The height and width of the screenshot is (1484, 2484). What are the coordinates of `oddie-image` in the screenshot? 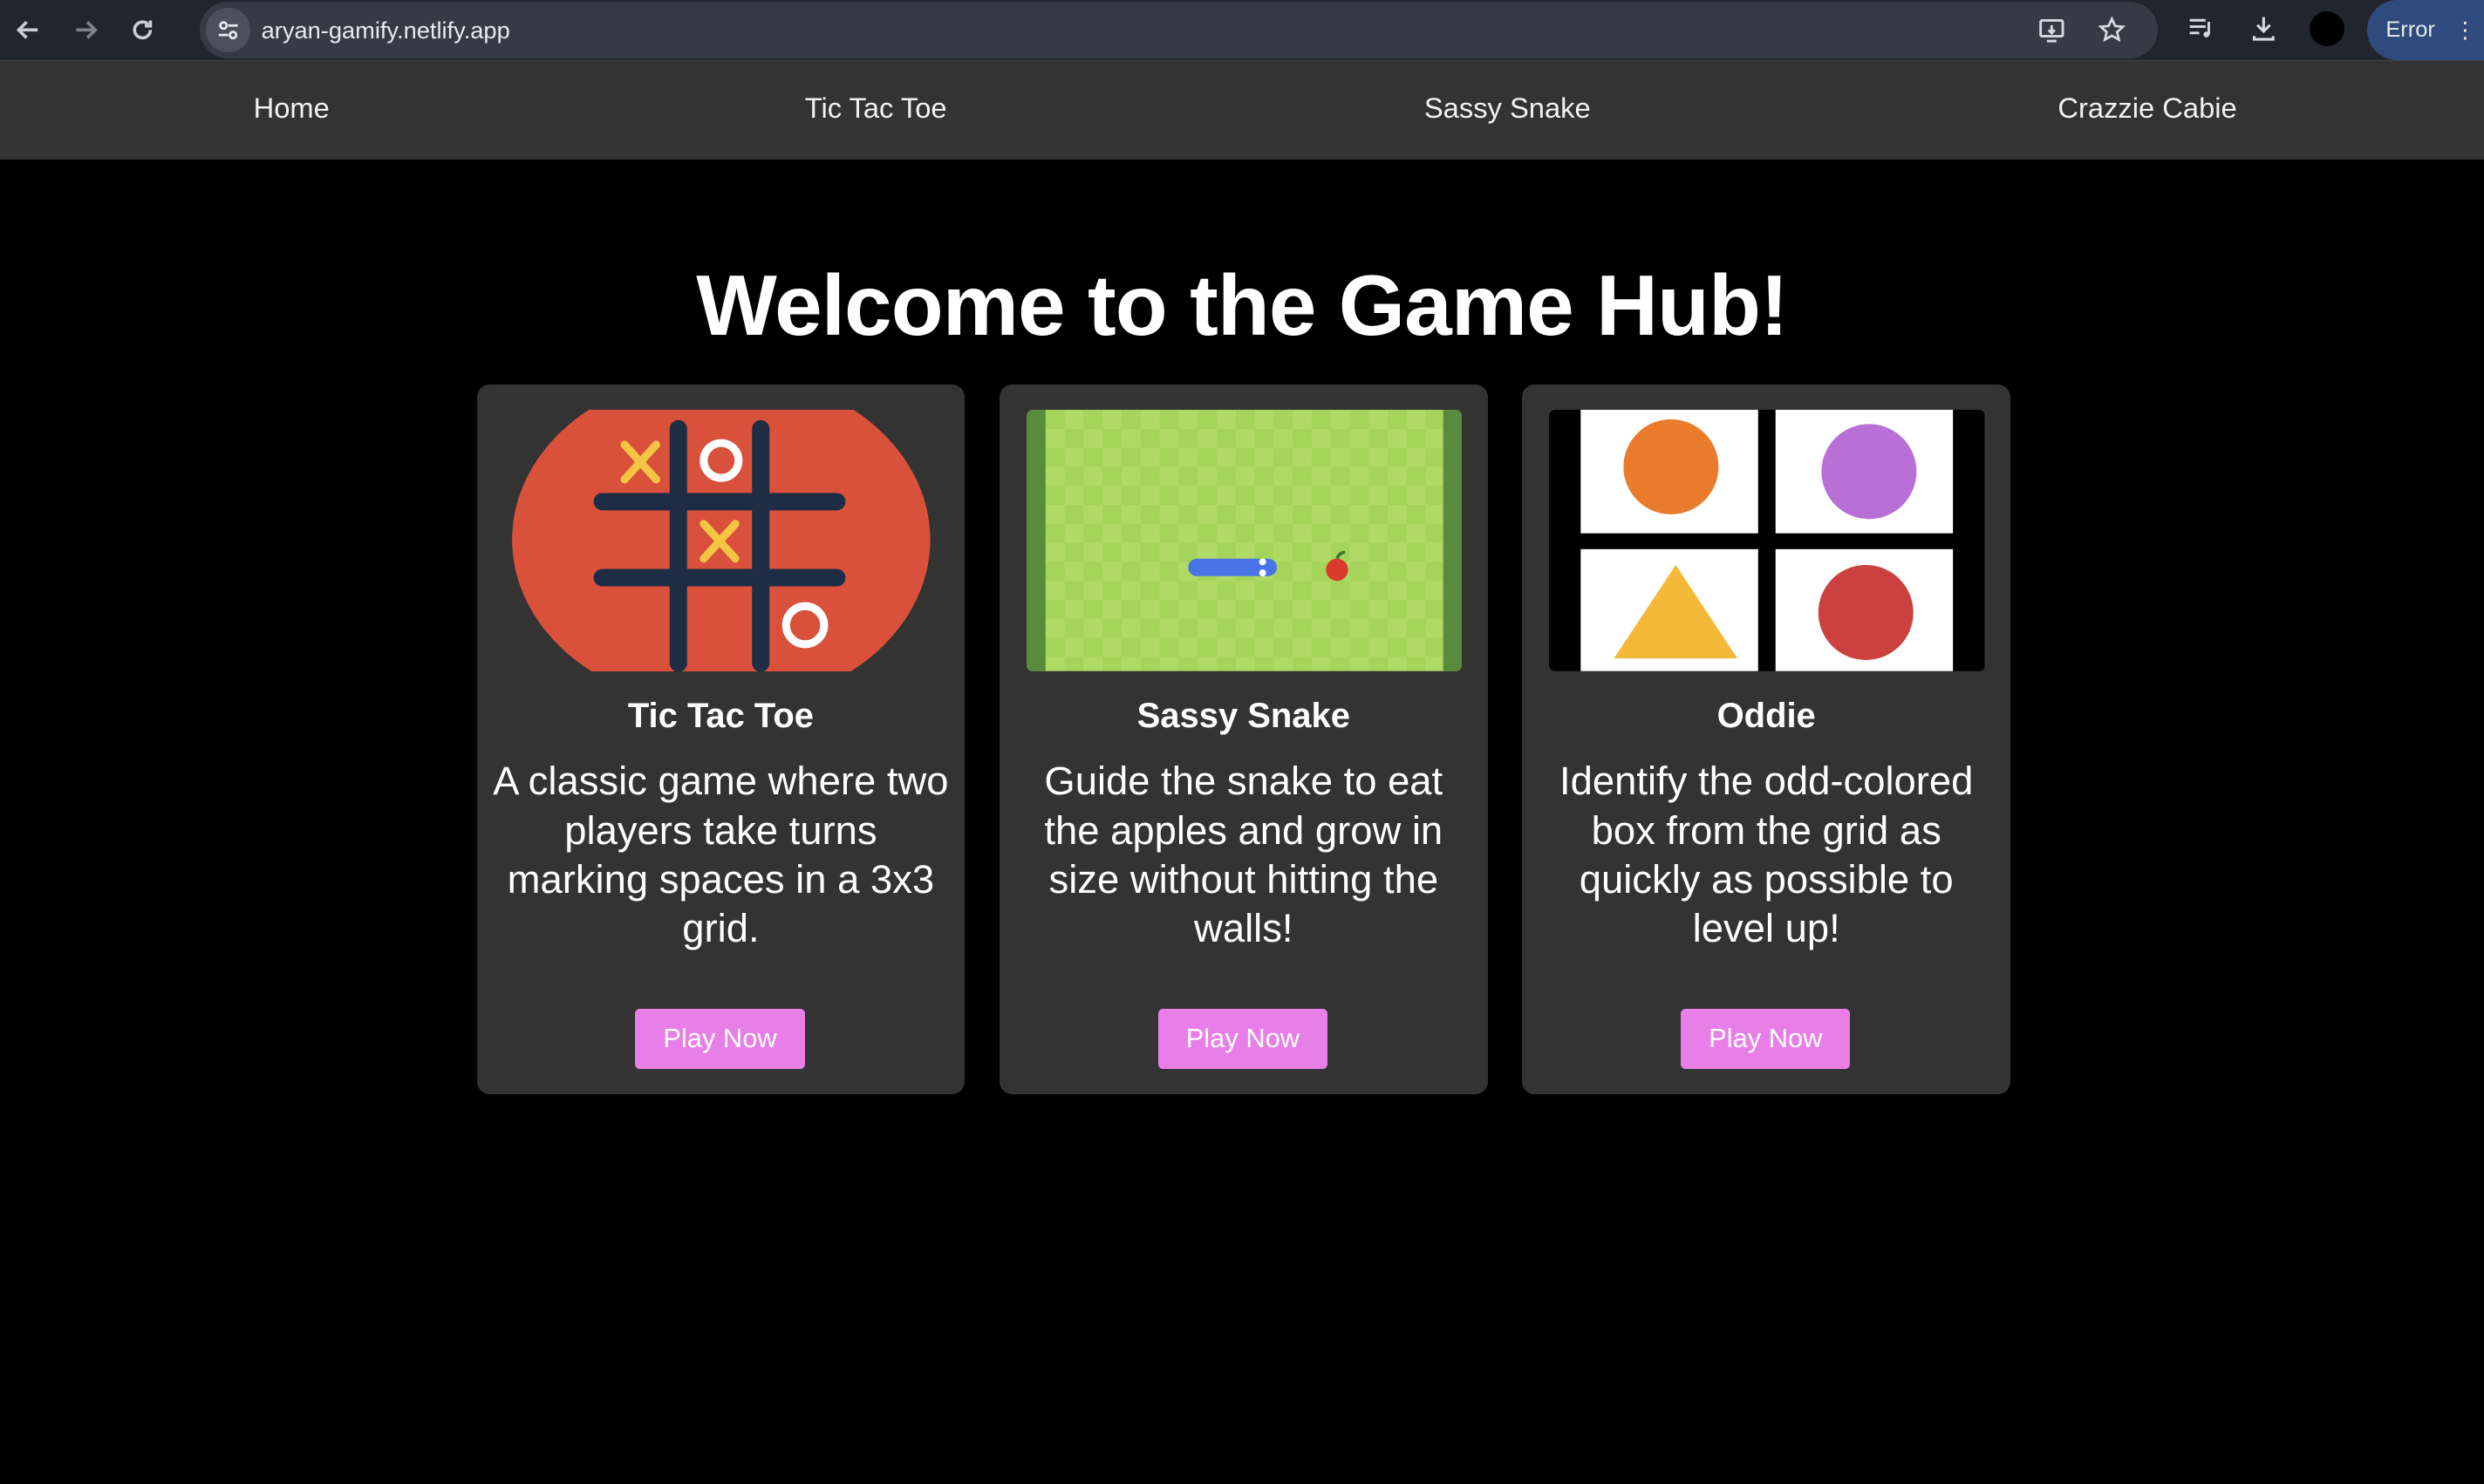 It's located at (1767, 541).